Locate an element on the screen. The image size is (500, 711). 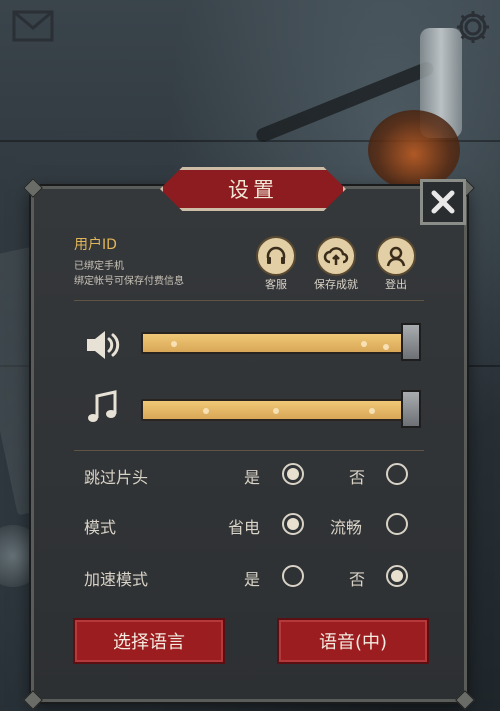
user-icon is located at coordinates (396, 256).